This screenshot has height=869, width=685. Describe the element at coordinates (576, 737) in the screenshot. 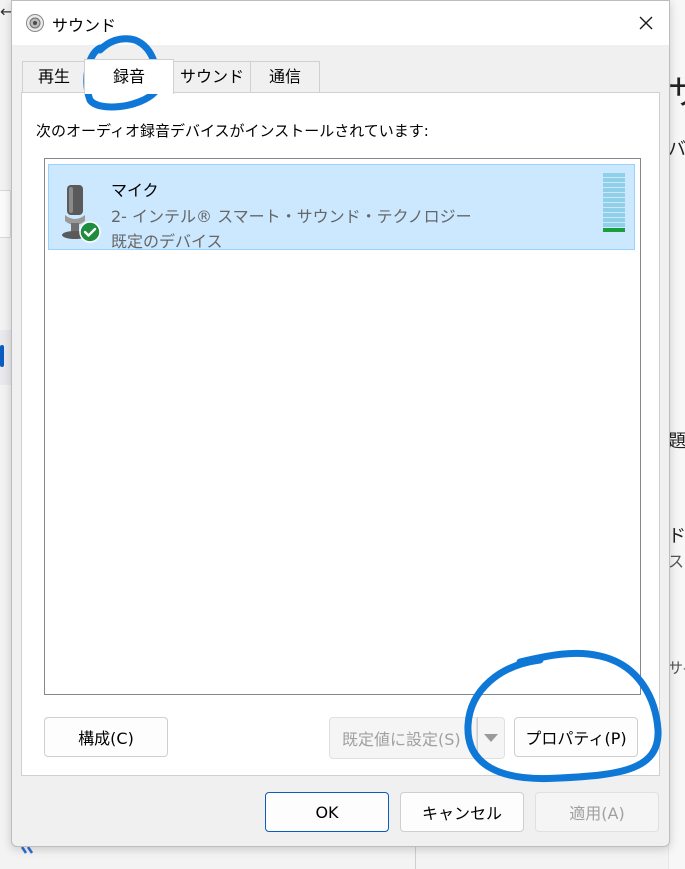

I see `properties-button: プロパティ(P)` at that location.